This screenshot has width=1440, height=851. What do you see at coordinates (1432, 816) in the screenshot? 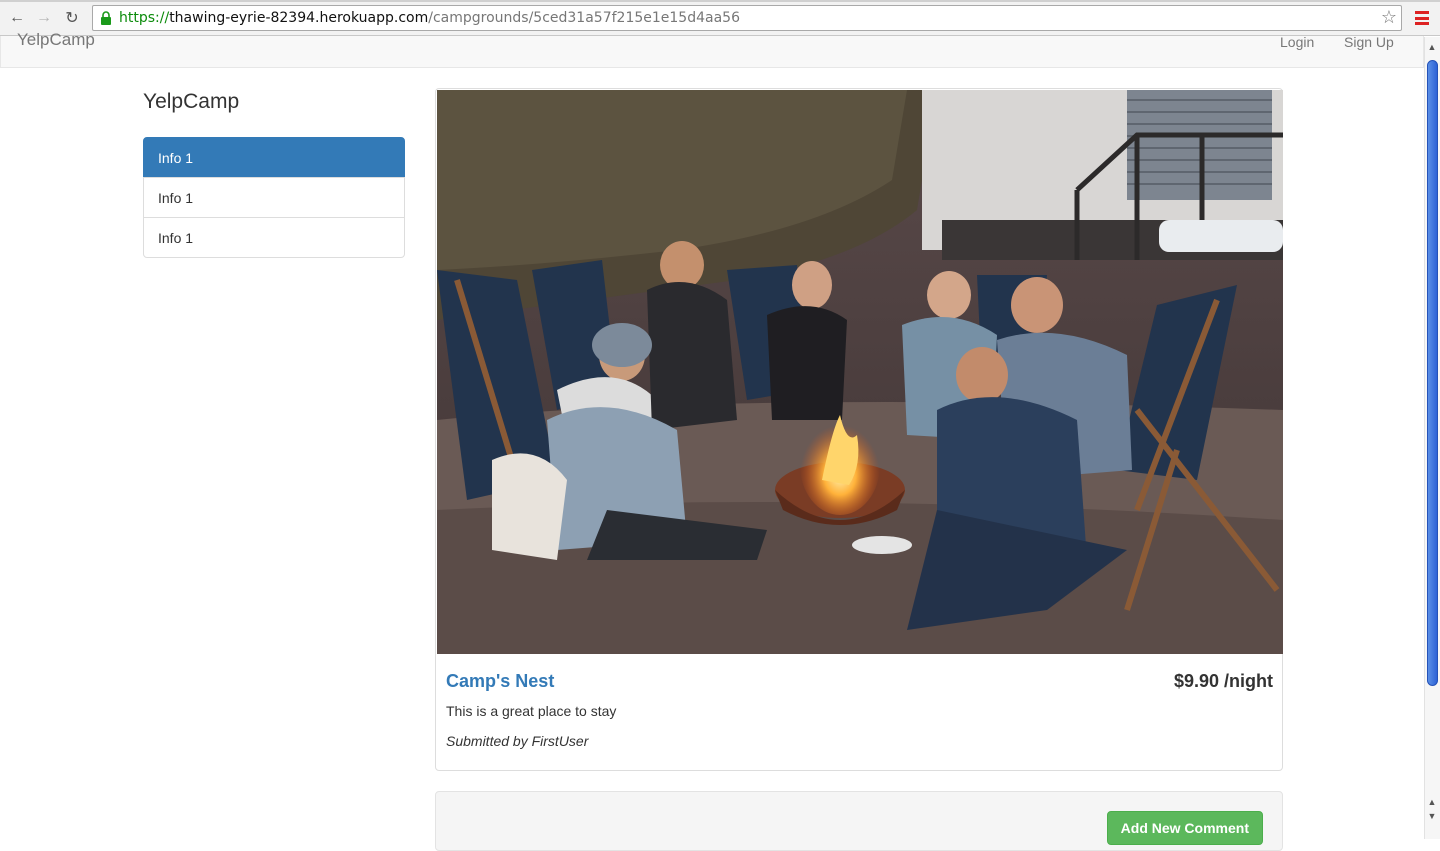
I see `scroll-down-arrow-icon: ▼` at bounding box center [1432, 816].